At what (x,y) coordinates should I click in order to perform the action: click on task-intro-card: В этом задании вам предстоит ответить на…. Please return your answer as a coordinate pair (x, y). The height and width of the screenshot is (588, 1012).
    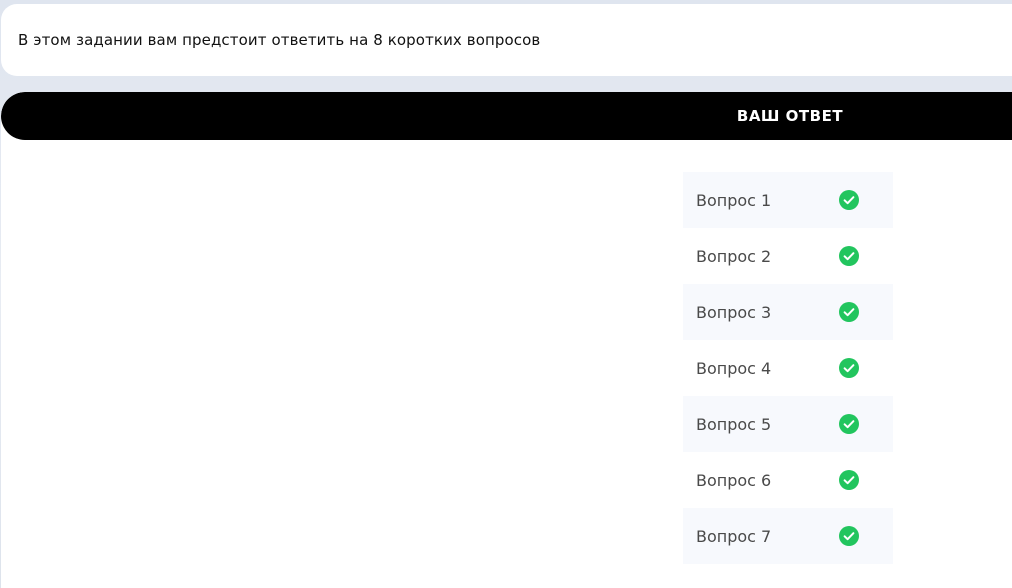
    Looking at the image, I should click on (506, 40).